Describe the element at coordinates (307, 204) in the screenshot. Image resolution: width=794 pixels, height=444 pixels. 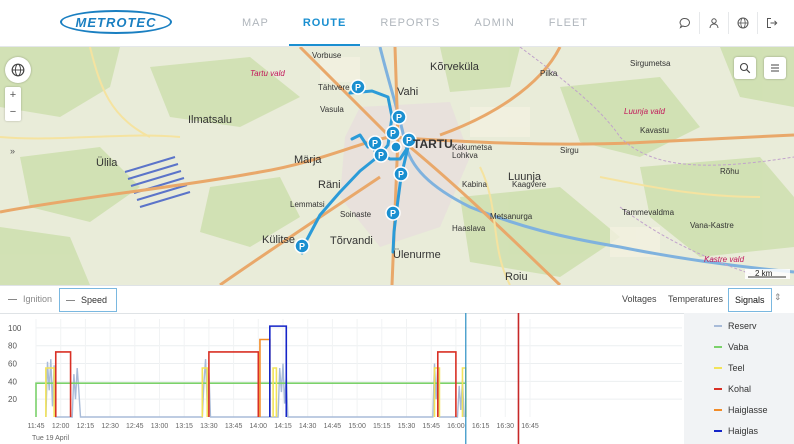
I see `place-lemmatsi: Lemmatsi` at that location.